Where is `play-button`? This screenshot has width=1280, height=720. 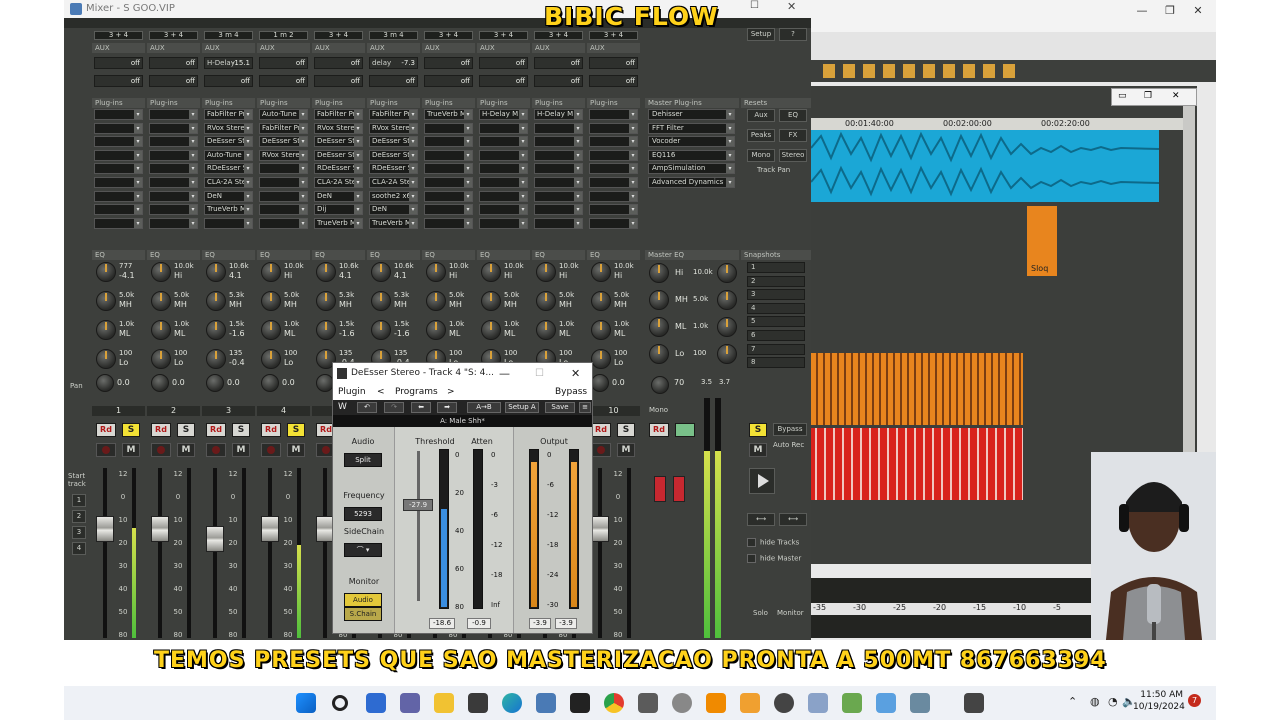
play-button is located at coordinates (762, 481).